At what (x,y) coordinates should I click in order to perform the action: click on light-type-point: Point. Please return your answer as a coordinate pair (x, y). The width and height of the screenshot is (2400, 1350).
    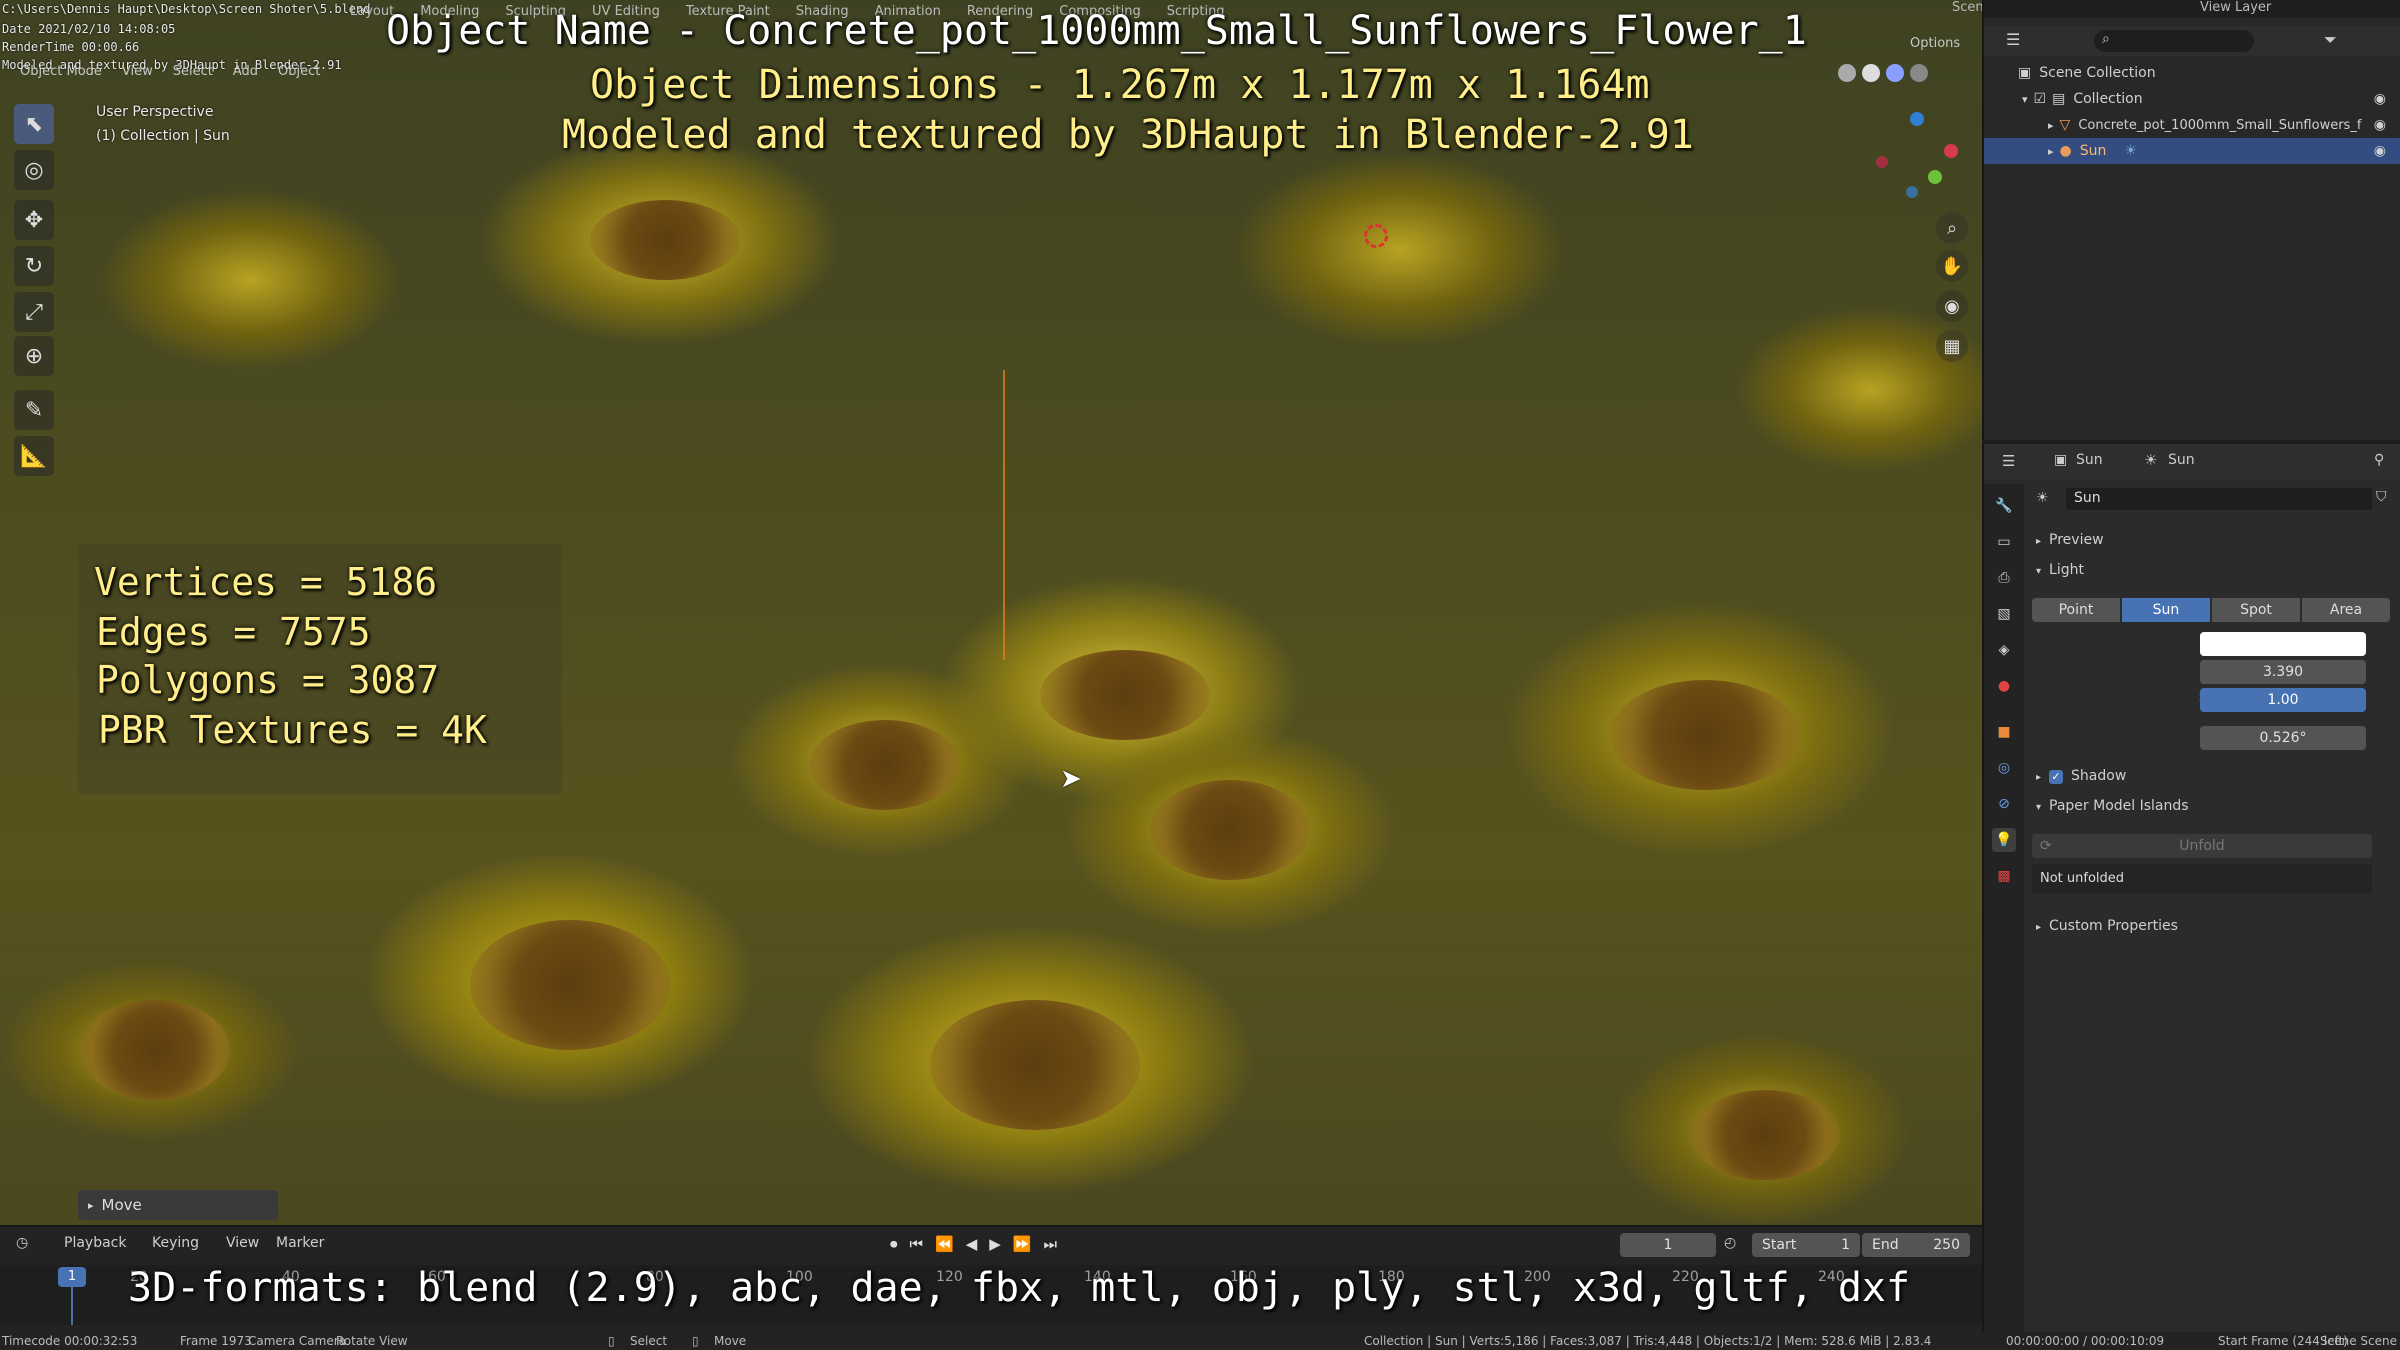
    Looking at the image, I should click on (2076, 610).